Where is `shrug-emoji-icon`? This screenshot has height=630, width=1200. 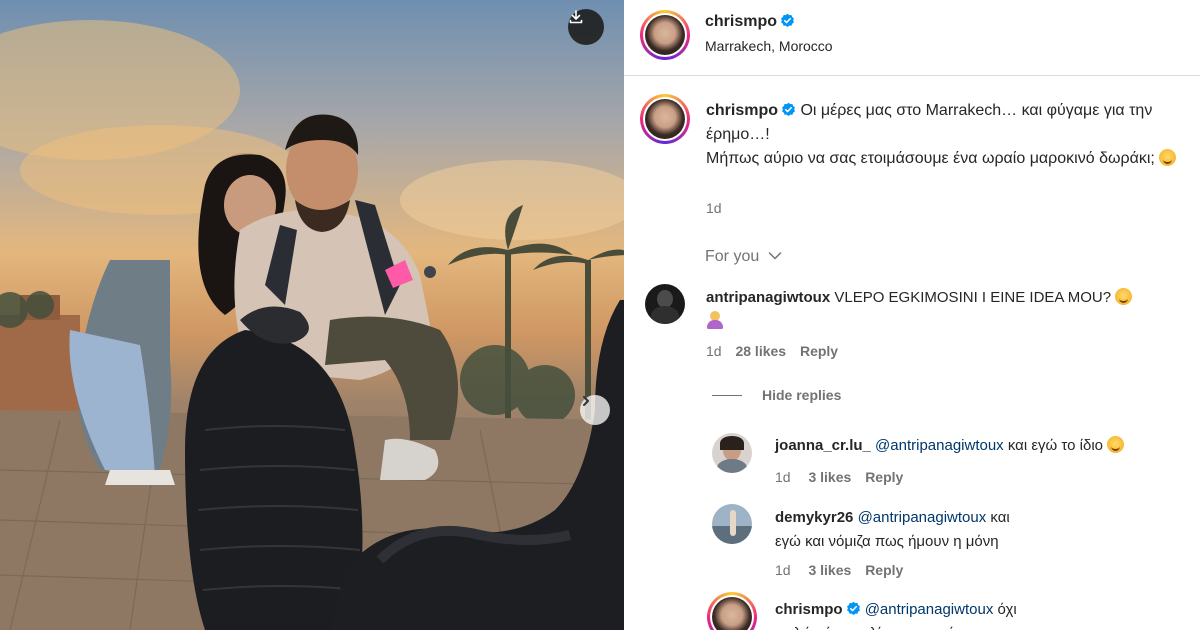 shrug-emoji-icon is located at coordinates (715, 320).